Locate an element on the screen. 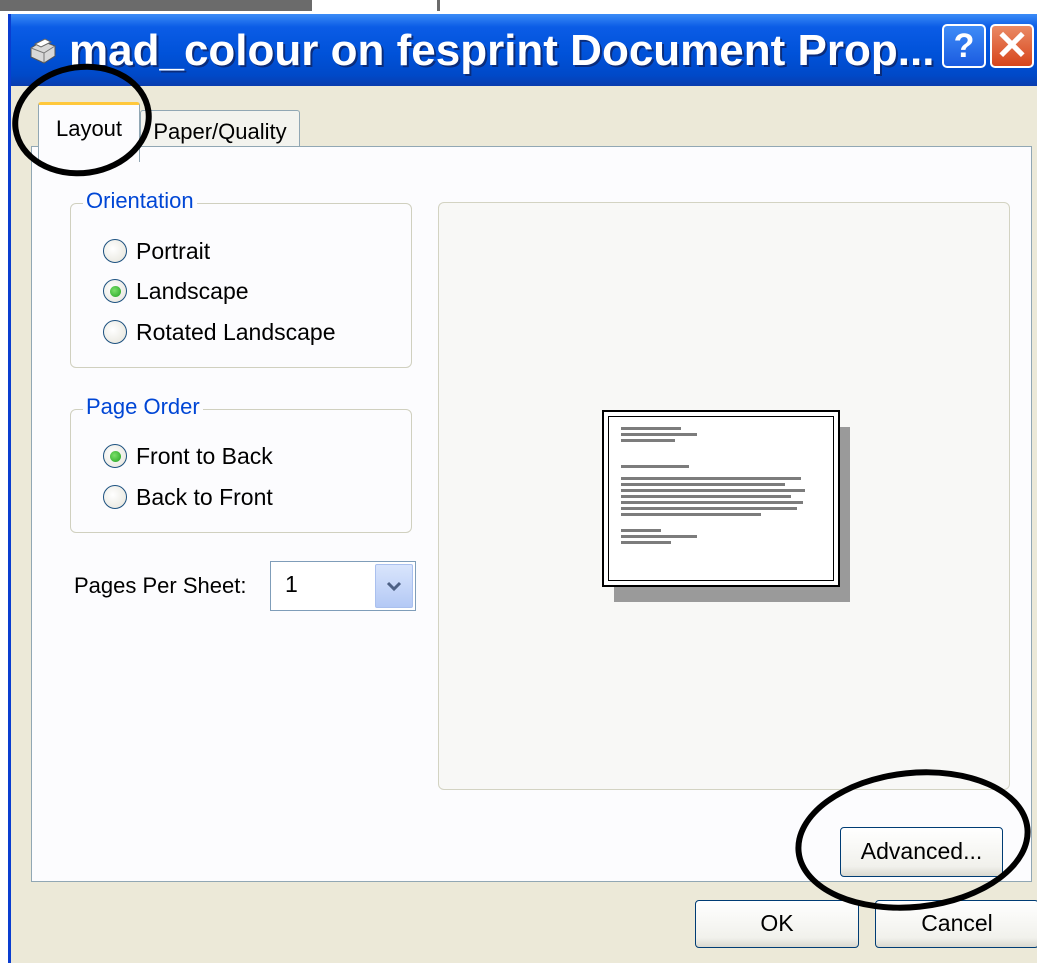  rotated-landscape-radio is located at coordinates (115, 332).